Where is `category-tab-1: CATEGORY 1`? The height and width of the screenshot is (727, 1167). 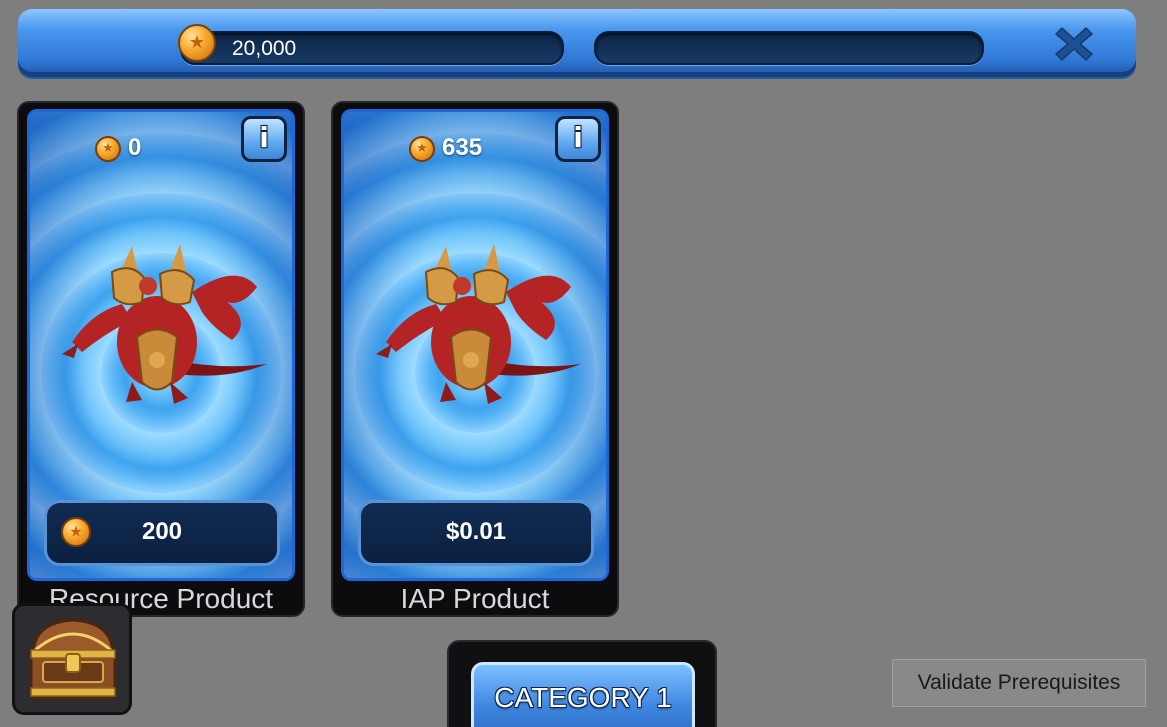
category-tab-1: CATEGORY 1 is located at coordinates (583, 694).